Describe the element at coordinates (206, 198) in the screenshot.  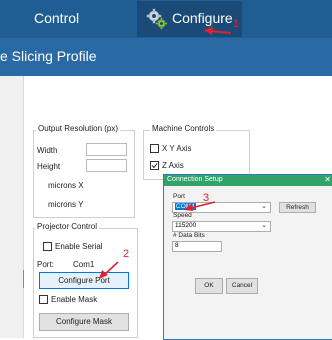
I see `annotation-number-3: 3` at that location.